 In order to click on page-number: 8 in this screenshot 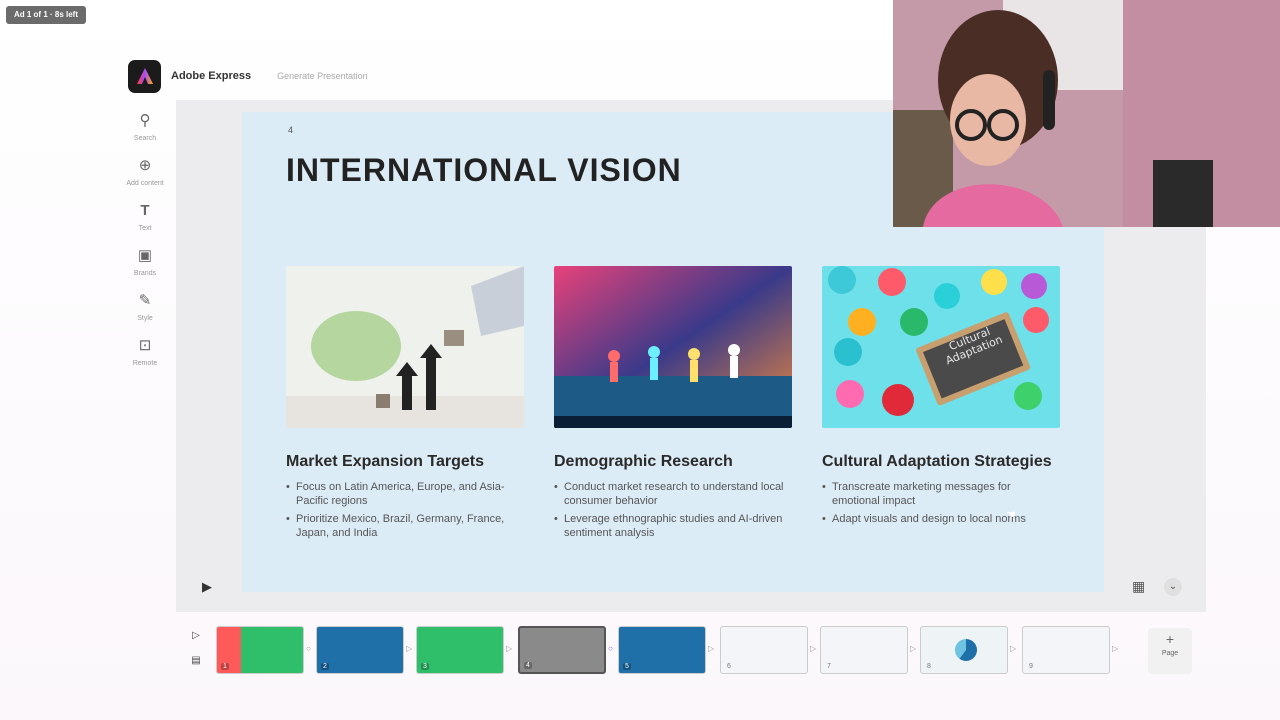, I will do `click(929, 666)`.